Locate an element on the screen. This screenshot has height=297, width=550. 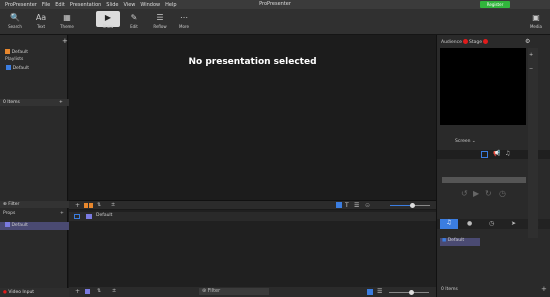
add-presentation-icon: + is located at coordinates (77, 205).